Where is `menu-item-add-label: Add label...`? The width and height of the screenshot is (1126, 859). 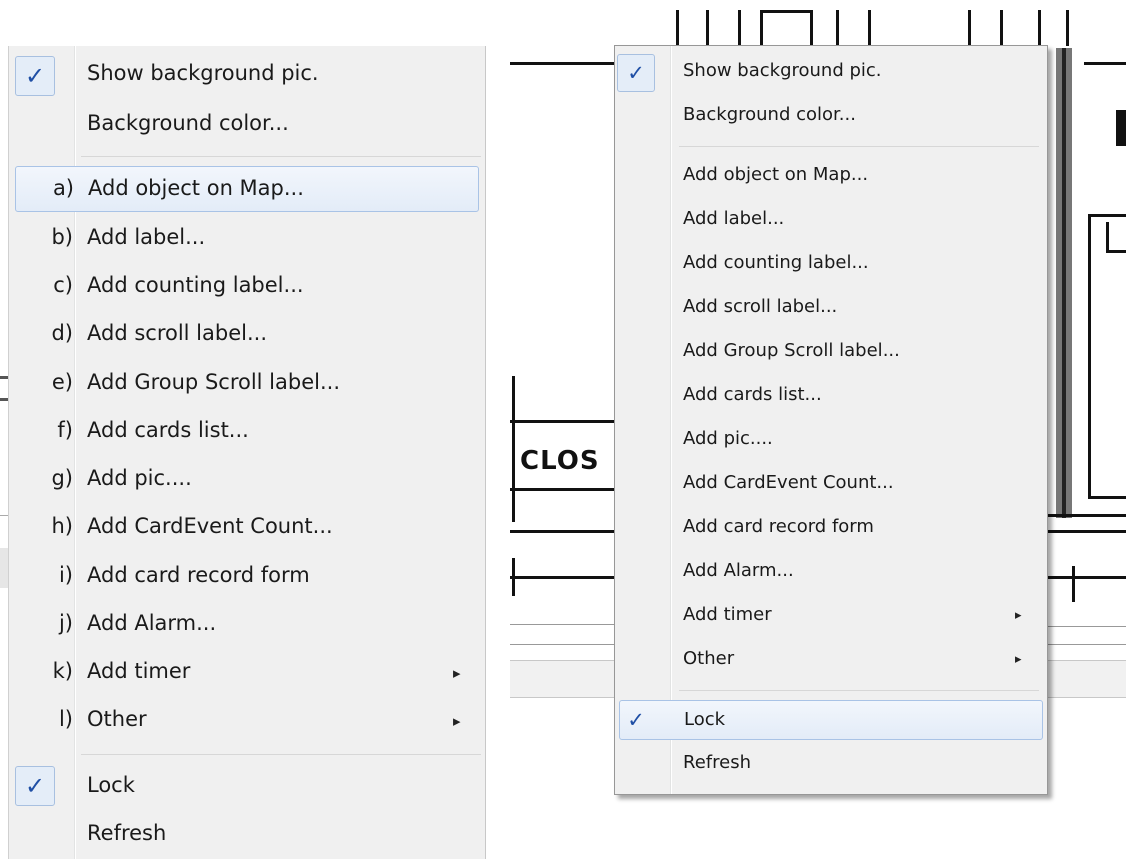
menu-item-add-label: Add label... is located at coordinates (831, 220).